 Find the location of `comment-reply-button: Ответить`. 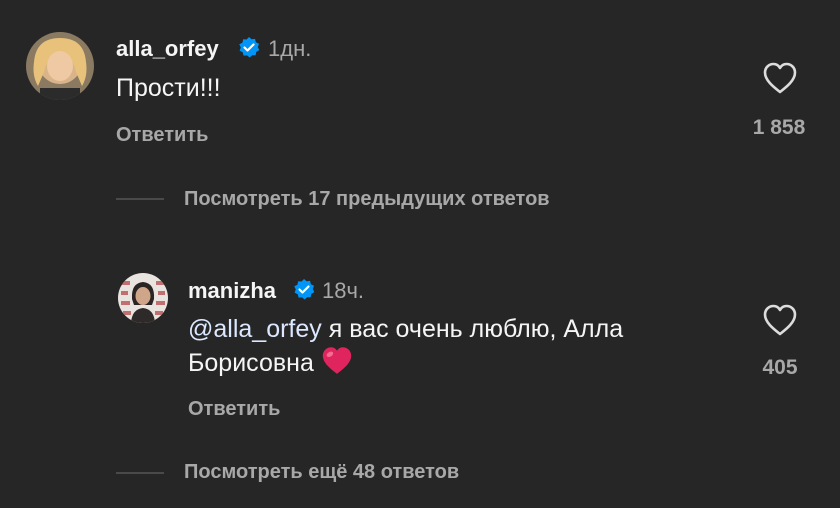

comment-reply-button: Ответить is located at coordinates (162, 135).